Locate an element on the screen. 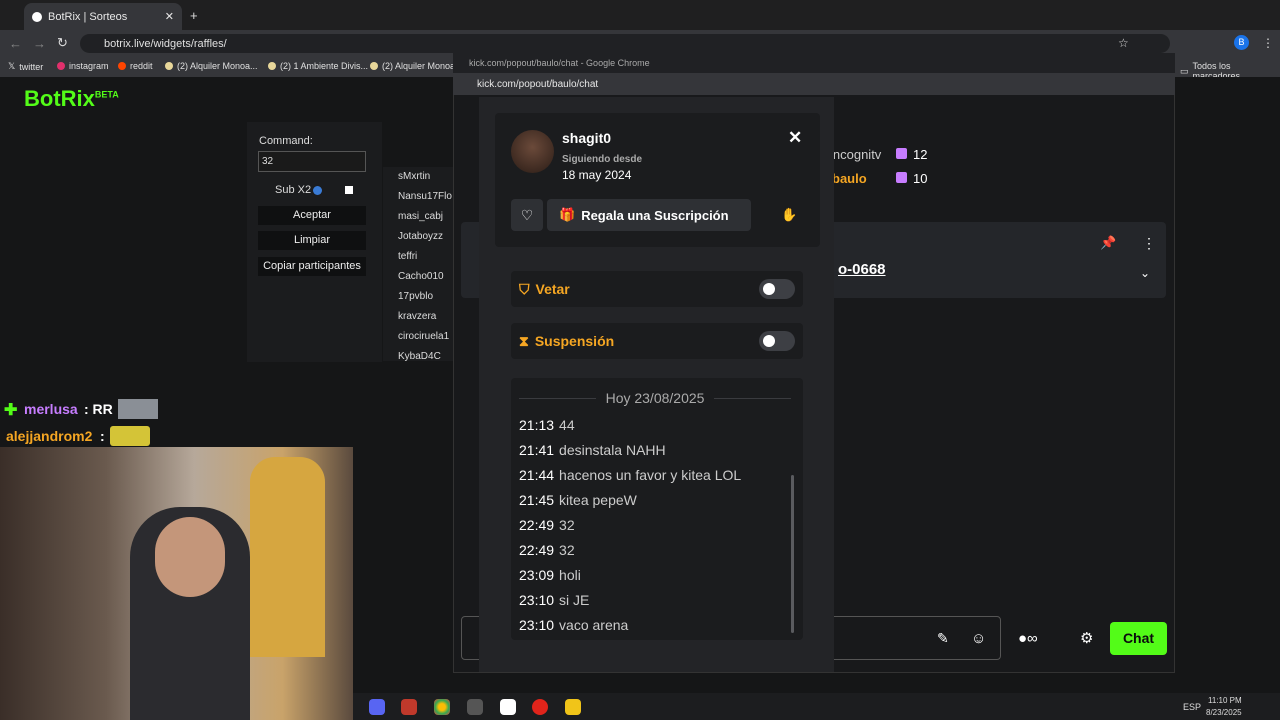  opera-icon is located at coordinates (540, 707).